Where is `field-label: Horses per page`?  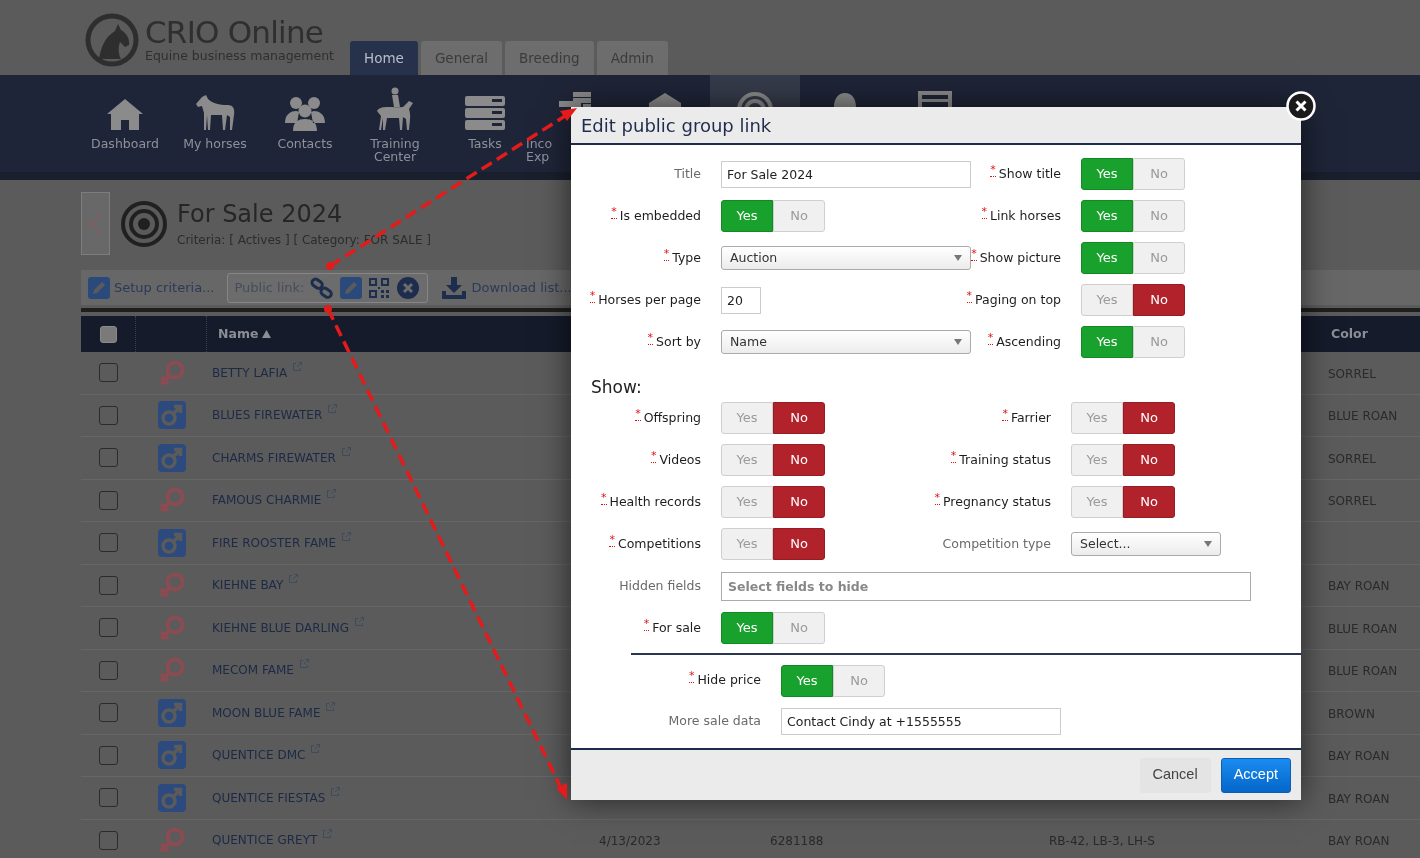 field-label: Horses per page is located at coordinates (649, 299).